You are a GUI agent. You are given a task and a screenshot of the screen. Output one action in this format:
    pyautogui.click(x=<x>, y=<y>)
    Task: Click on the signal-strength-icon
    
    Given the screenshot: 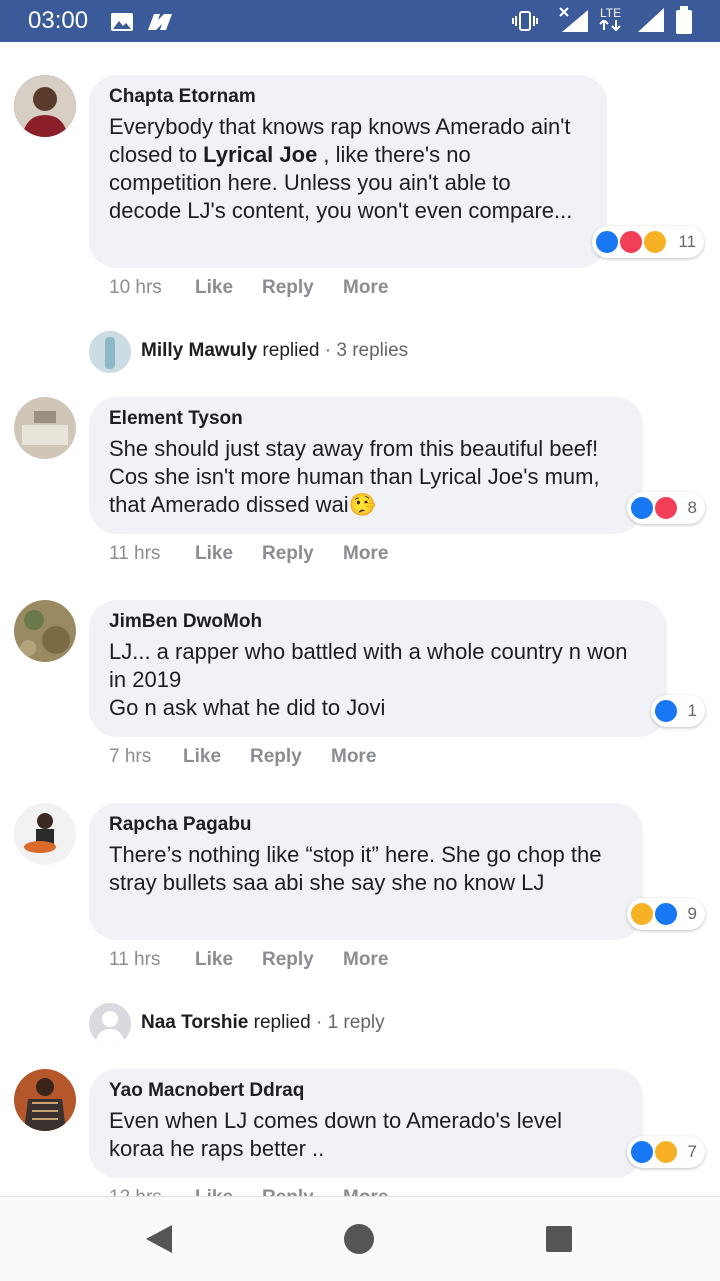 What is the action you would take?
    pyautogui.click(x=651, y=20)
    